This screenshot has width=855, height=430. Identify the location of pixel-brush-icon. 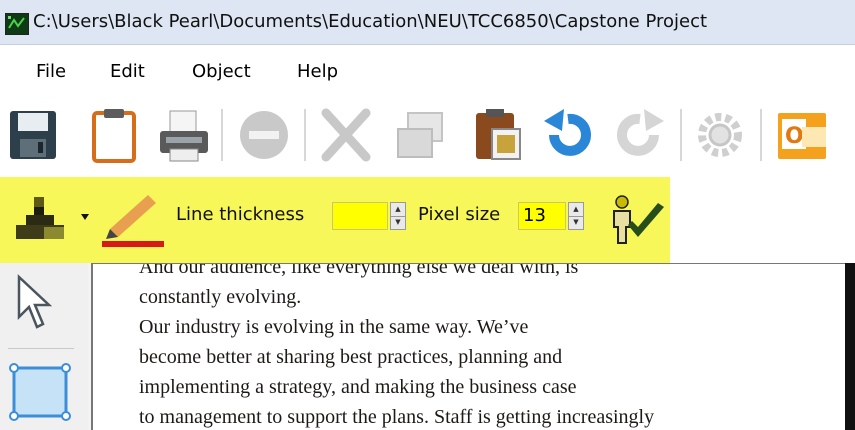
(44, 218).